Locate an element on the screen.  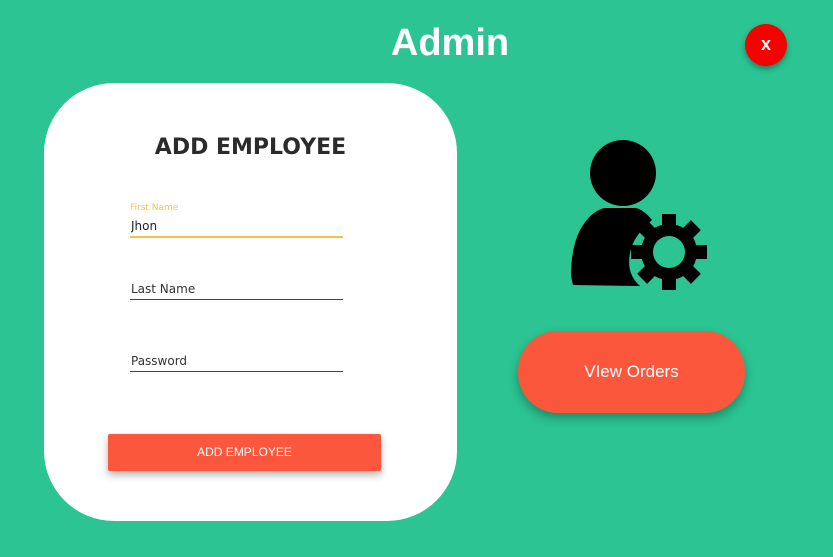
first-name-field: First Name is located at coordinates (236, 220).